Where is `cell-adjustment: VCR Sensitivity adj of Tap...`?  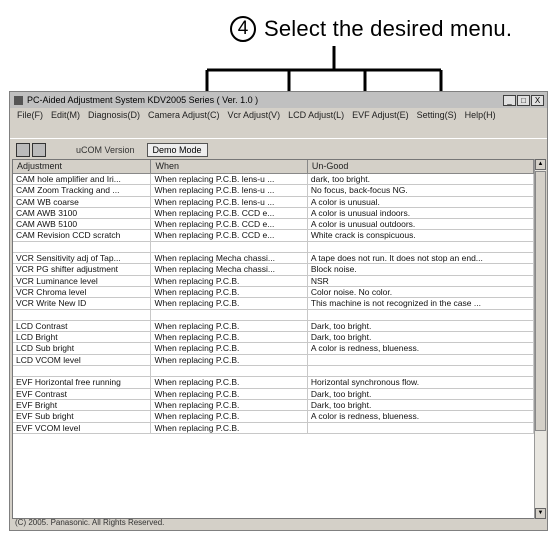
cell-adjustment: VCR Sensitivity adj of Tap... is located at coordinates (82, 258).